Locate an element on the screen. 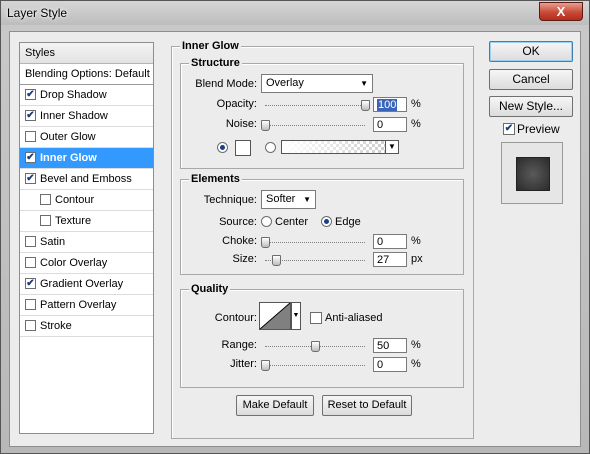  ok-button: OK is located at coordinates (531, 51).